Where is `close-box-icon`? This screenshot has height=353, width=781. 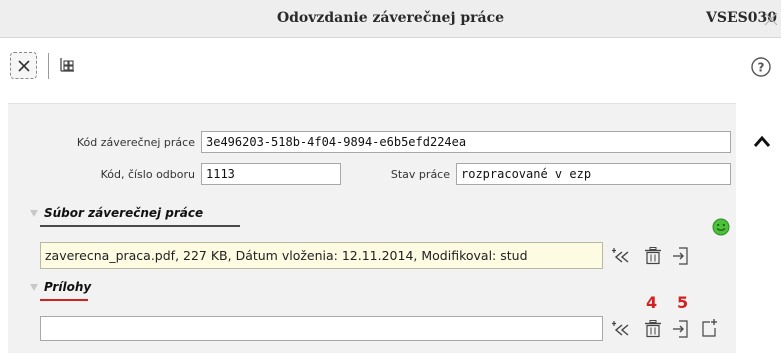
close-box-icon is located at coordinates (24, 66).